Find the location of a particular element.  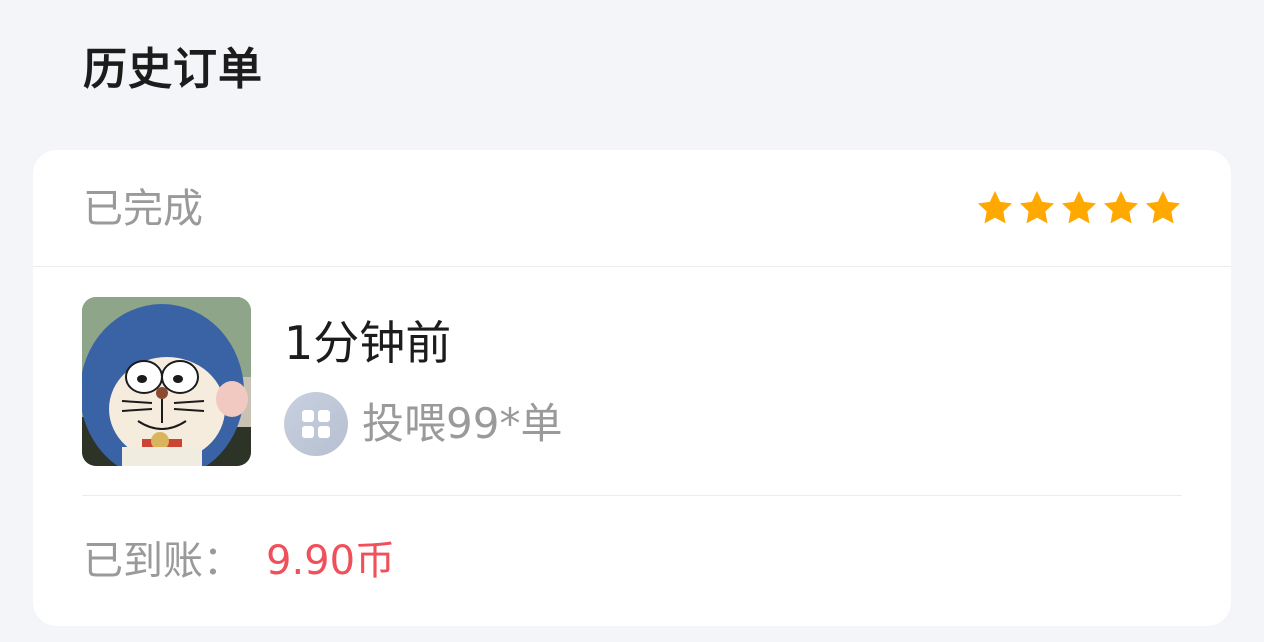

divider is located at coordinates (632, 495).